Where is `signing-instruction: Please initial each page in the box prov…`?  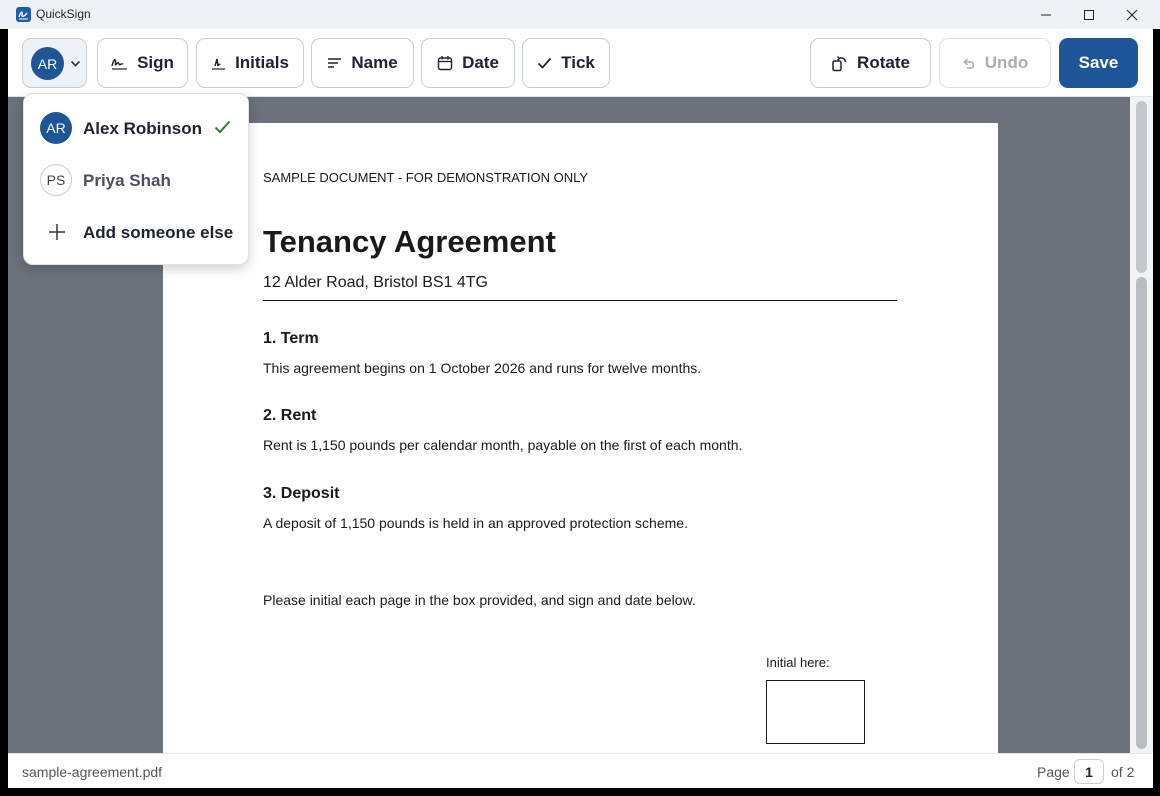
signing-instruction: Please initial each page in the box prov… is located at coordinates (479, 600).